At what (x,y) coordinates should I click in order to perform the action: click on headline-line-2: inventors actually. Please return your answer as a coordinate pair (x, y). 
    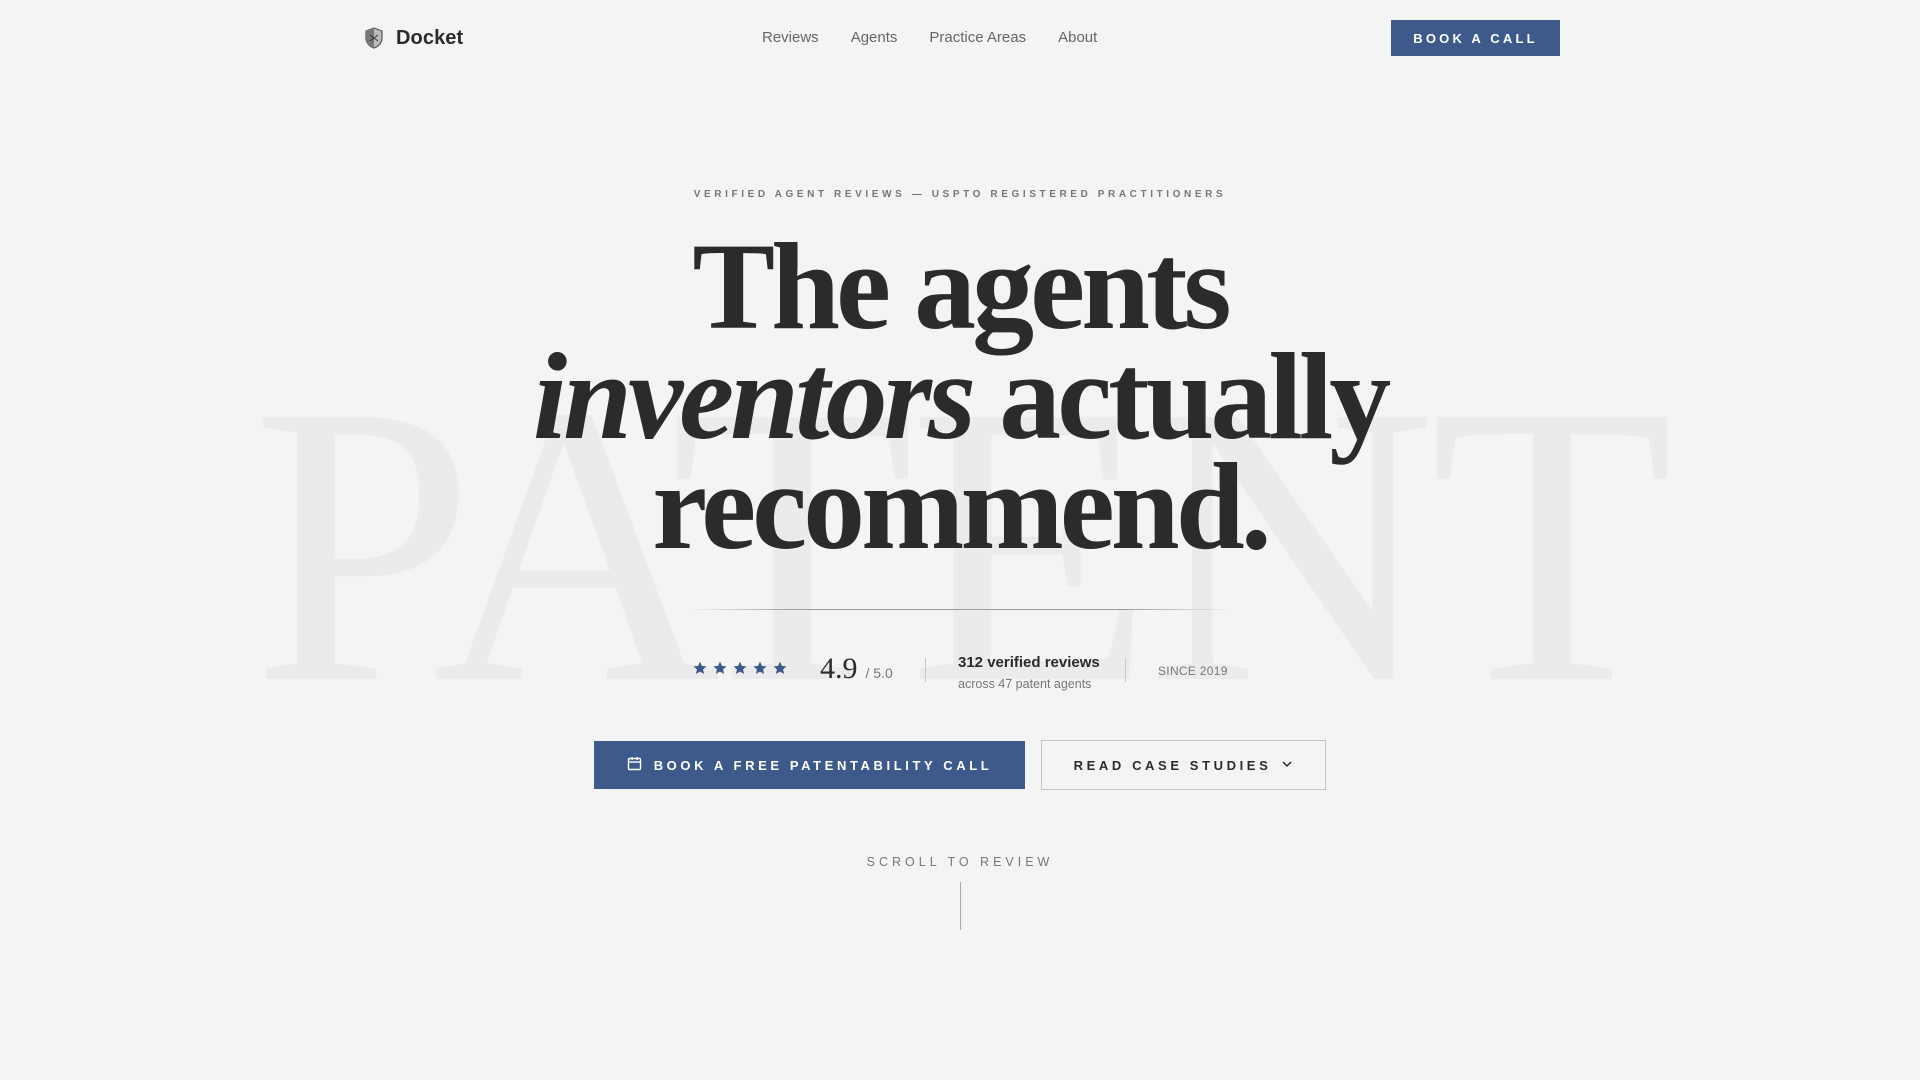
    Looking at the image, I should click on (960, 397).